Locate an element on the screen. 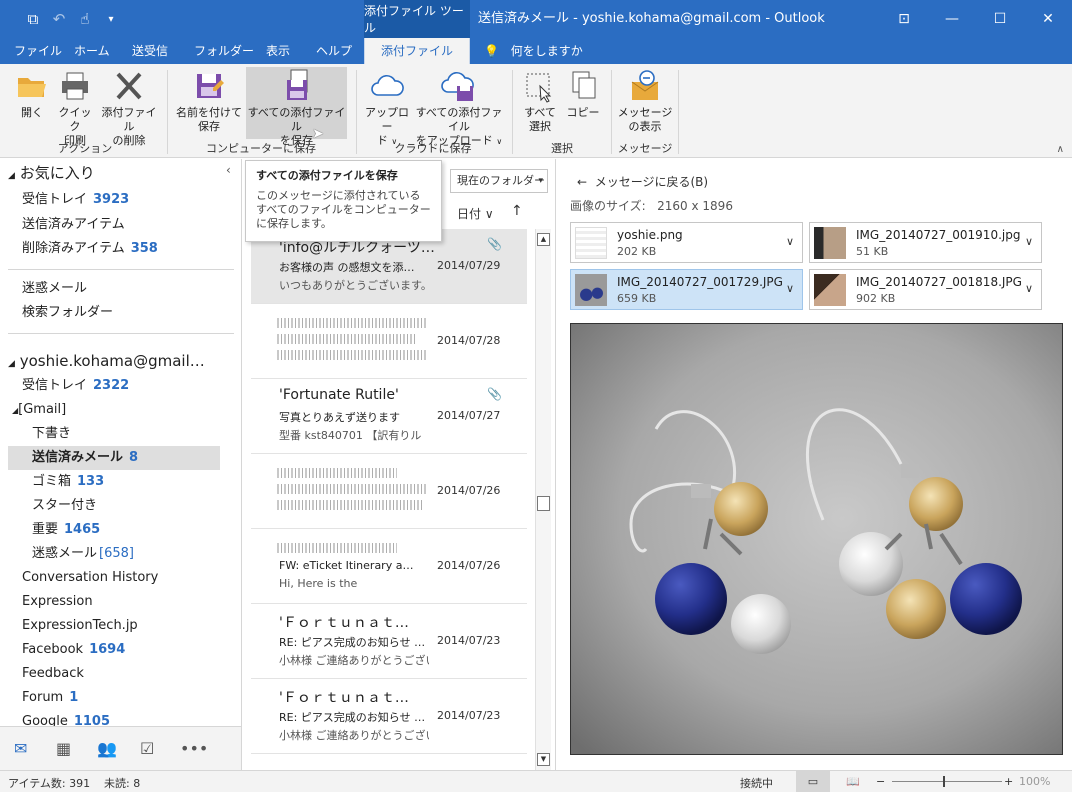 The image size is (1072, 792). tab-help: ヘルプ is located at coordinates (334, 51).